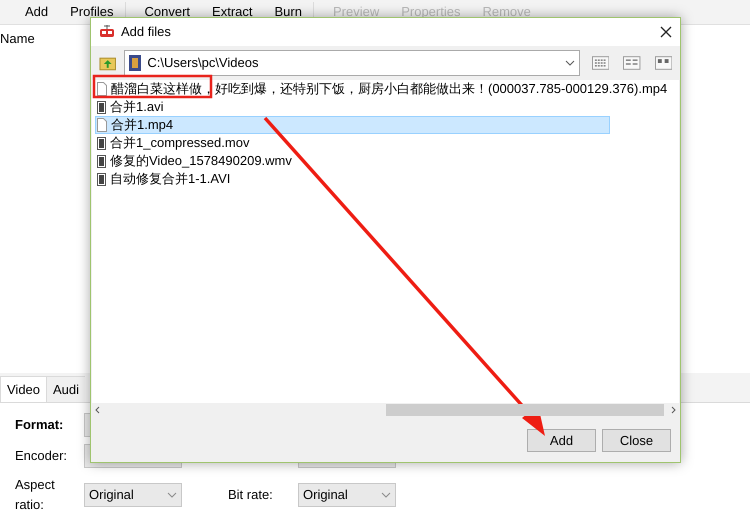  I want to click on field-label: Bit rate:, so click(251, 495).